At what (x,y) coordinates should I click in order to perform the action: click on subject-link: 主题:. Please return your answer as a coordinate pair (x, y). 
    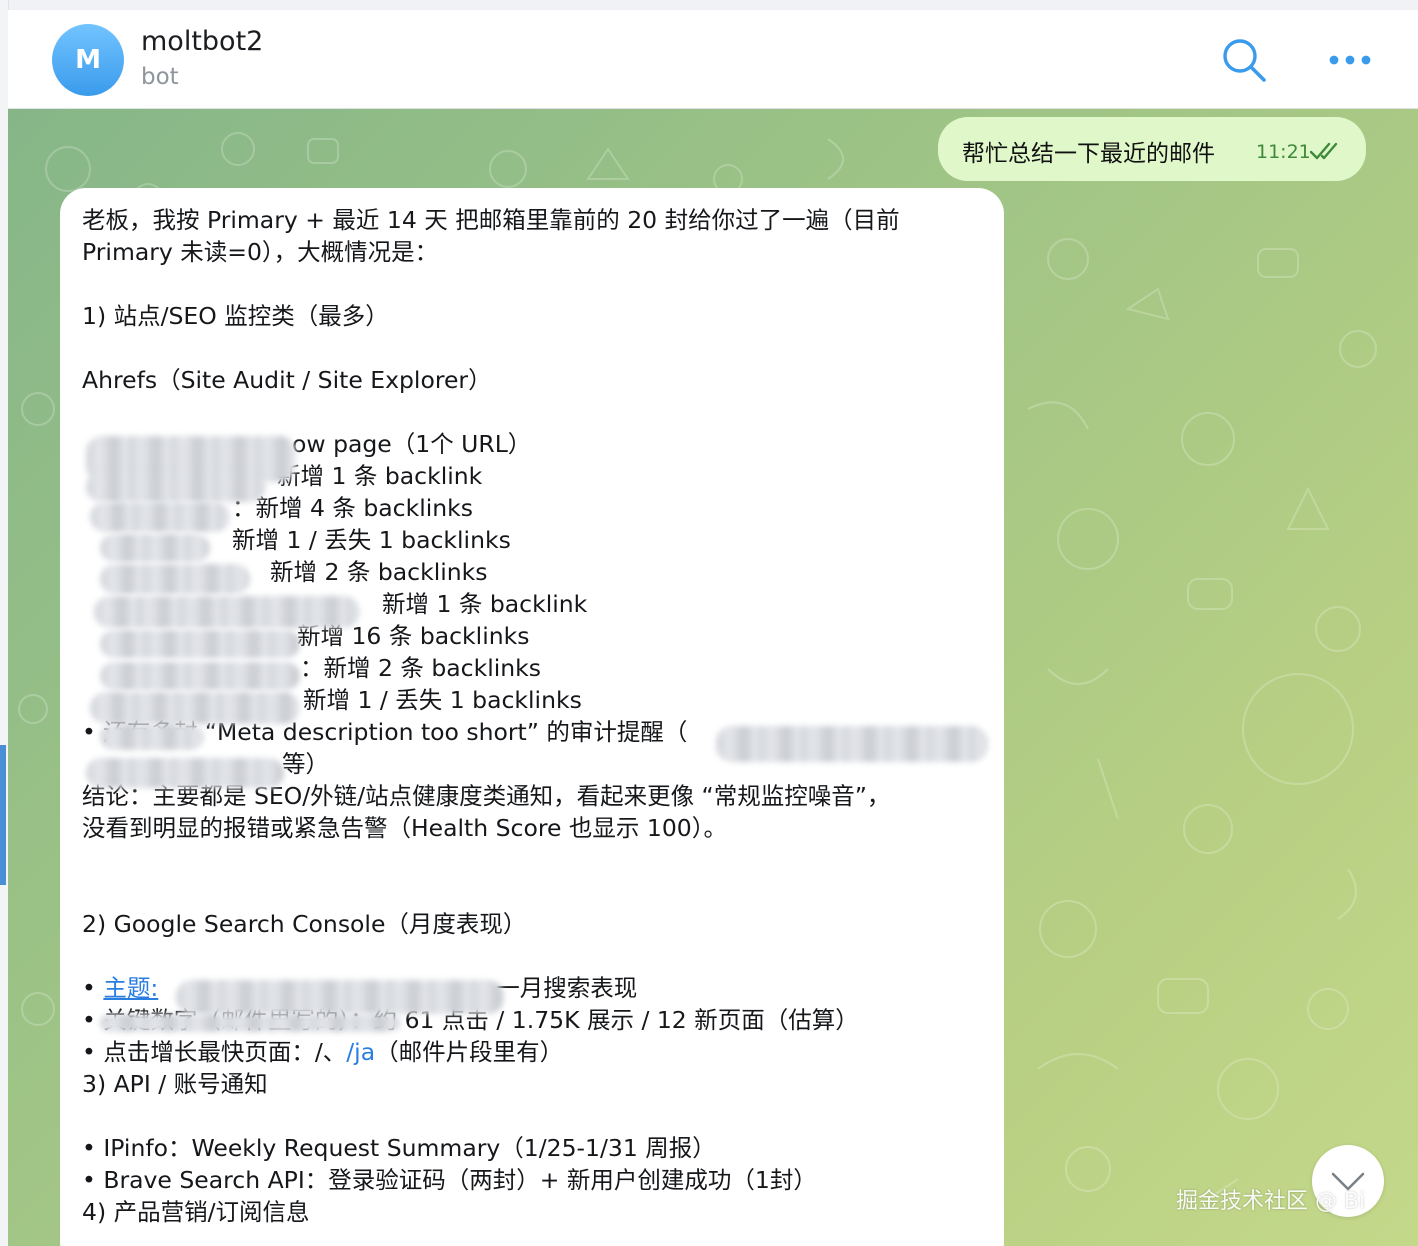
    Looking at the image, I should click on (130, 988).